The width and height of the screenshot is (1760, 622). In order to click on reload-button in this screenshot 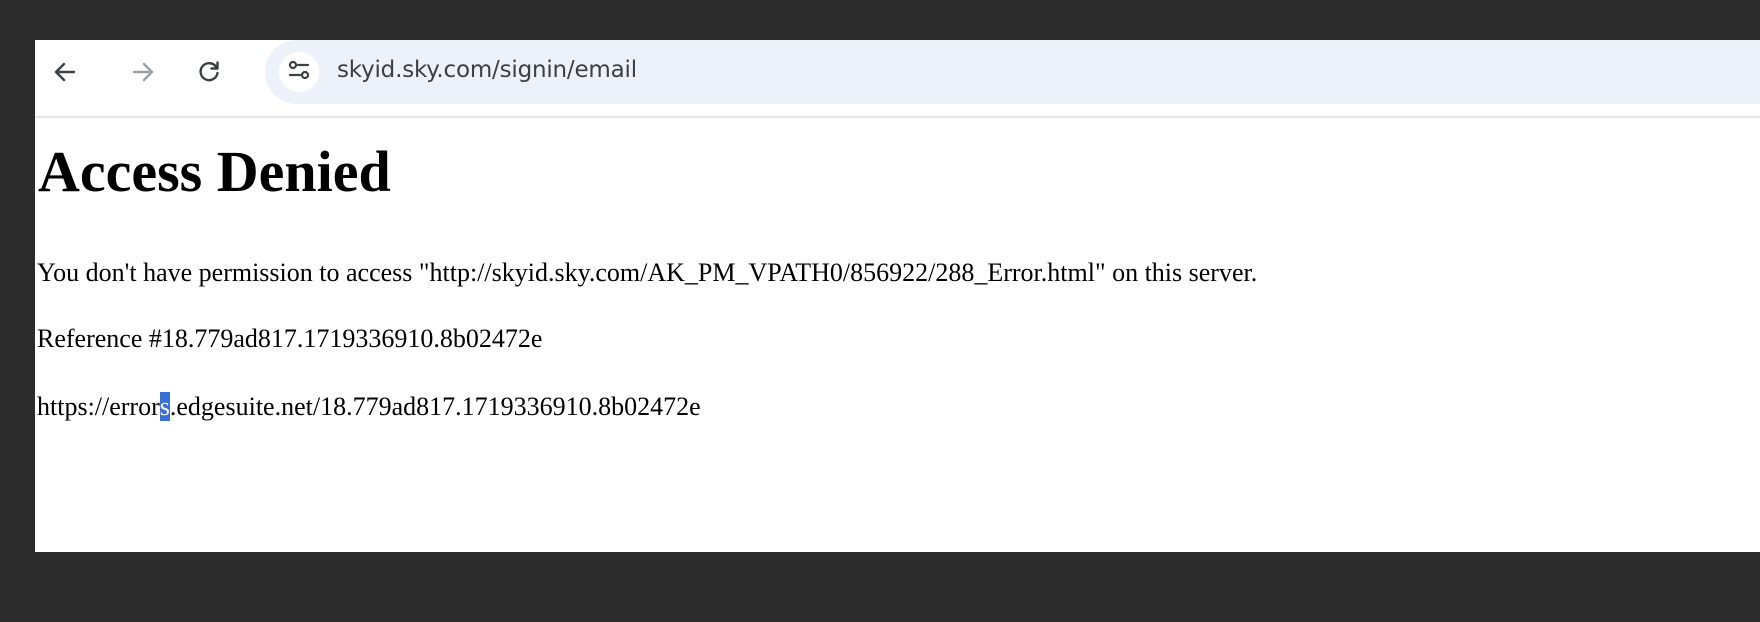, I will do `click(209, 72)`.